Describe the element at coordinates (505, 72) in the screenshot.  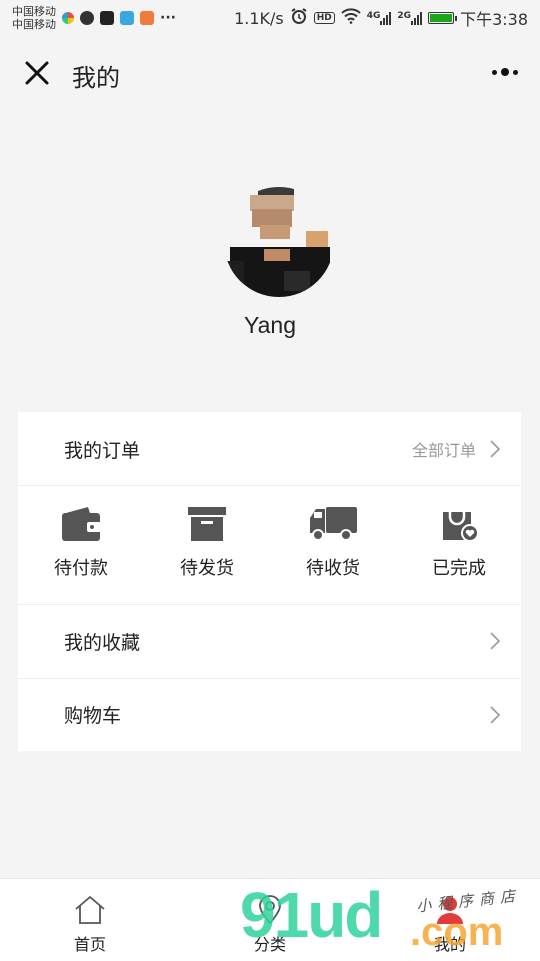
I see `more-menu-icon` at that location.